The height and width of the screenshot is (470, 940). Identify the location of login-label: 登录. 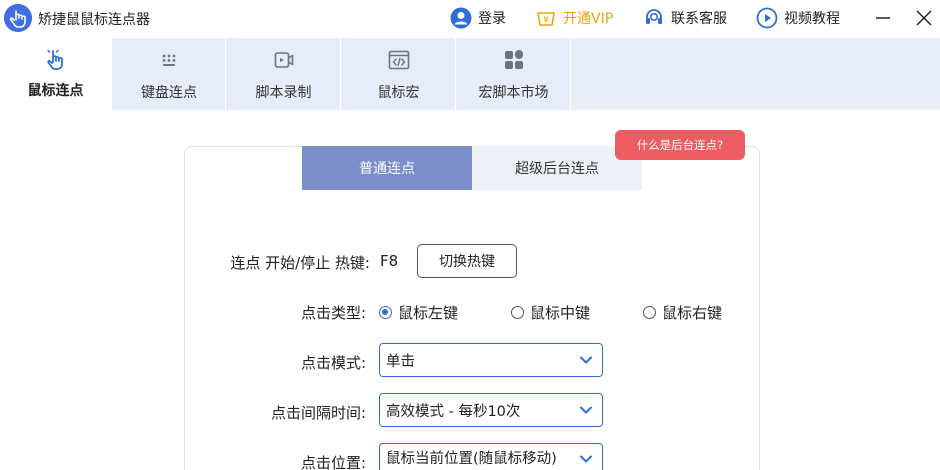
(492, 19).